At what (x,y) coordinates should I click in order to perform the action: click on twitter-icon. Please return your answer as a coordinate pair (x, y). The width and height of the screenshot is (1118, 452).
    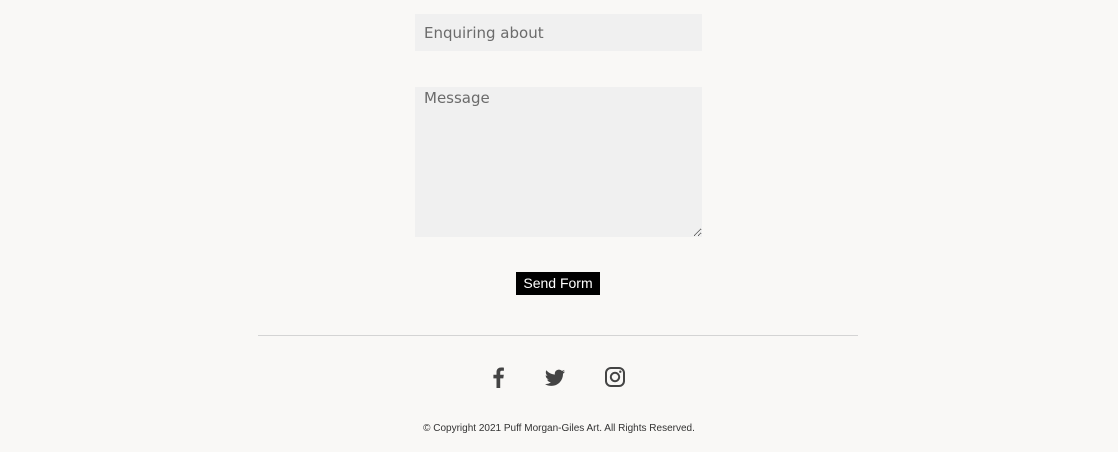
    Looking at the image, I should click on (555, 377).